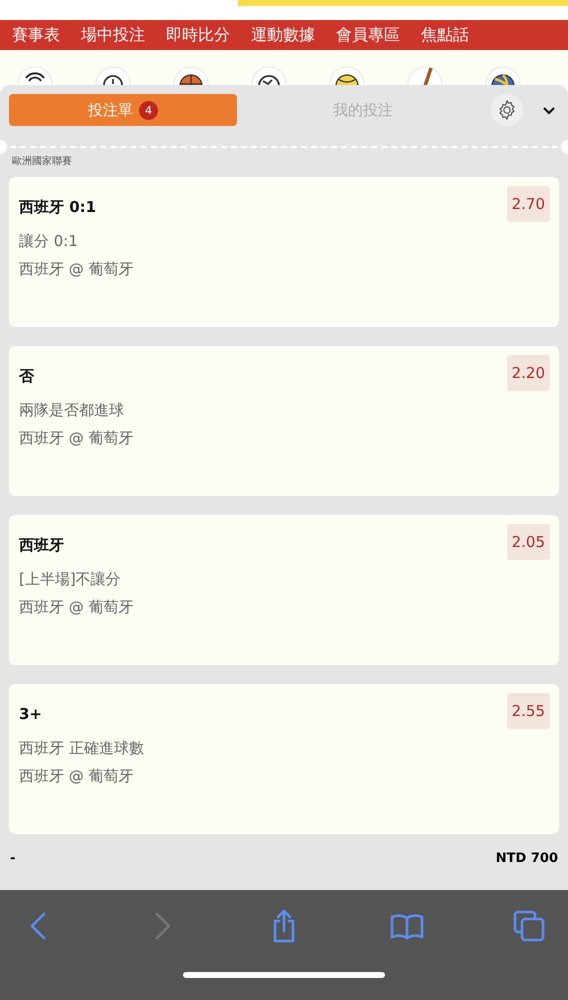 Image resolution: width=568 pixels, height=1000 pixels. I want to click on market-name: 兩隊是否都進球, so click(72, 410).